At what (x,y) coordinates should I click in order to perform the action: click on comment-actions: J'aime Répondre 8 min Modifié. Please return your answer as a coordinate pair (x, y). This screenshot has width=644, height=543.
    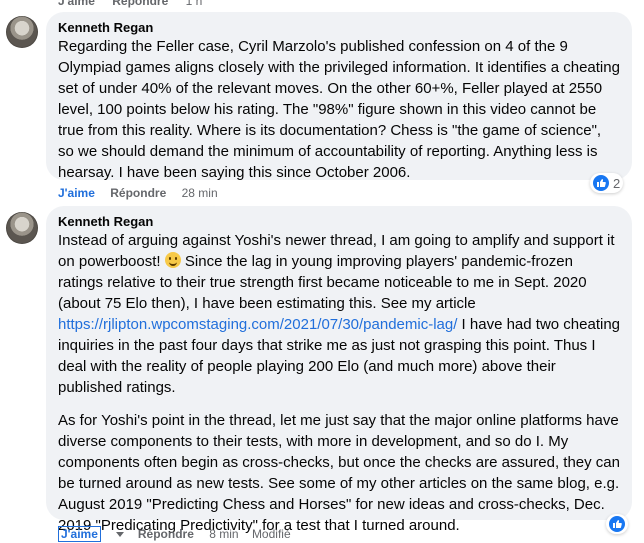
    Looking at the image, I should click on (174, 534).